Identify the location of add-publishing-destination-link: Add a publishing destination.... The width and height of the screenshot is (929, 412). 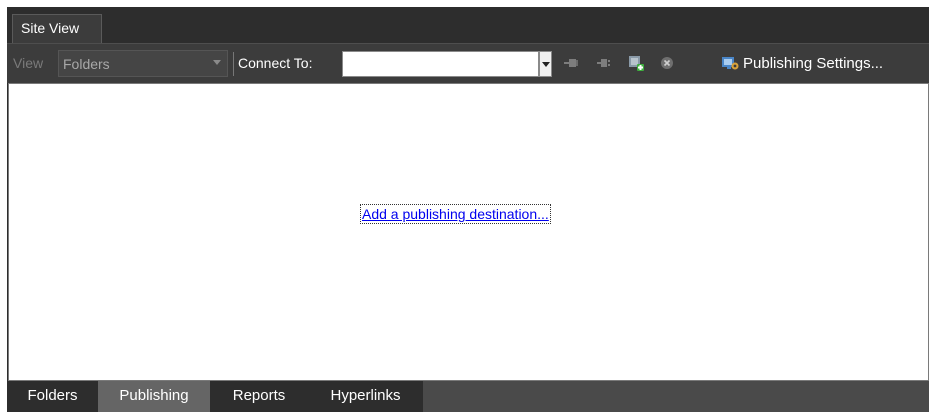
(455, 214).